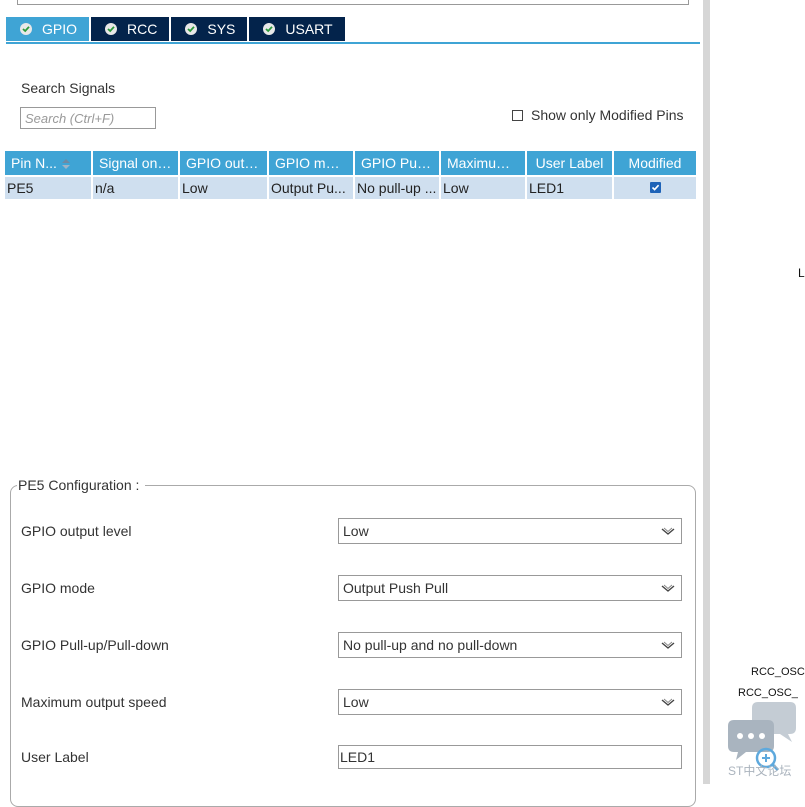 The image size is (805, 807). I want to click on sort-icon, so click(65, 164).